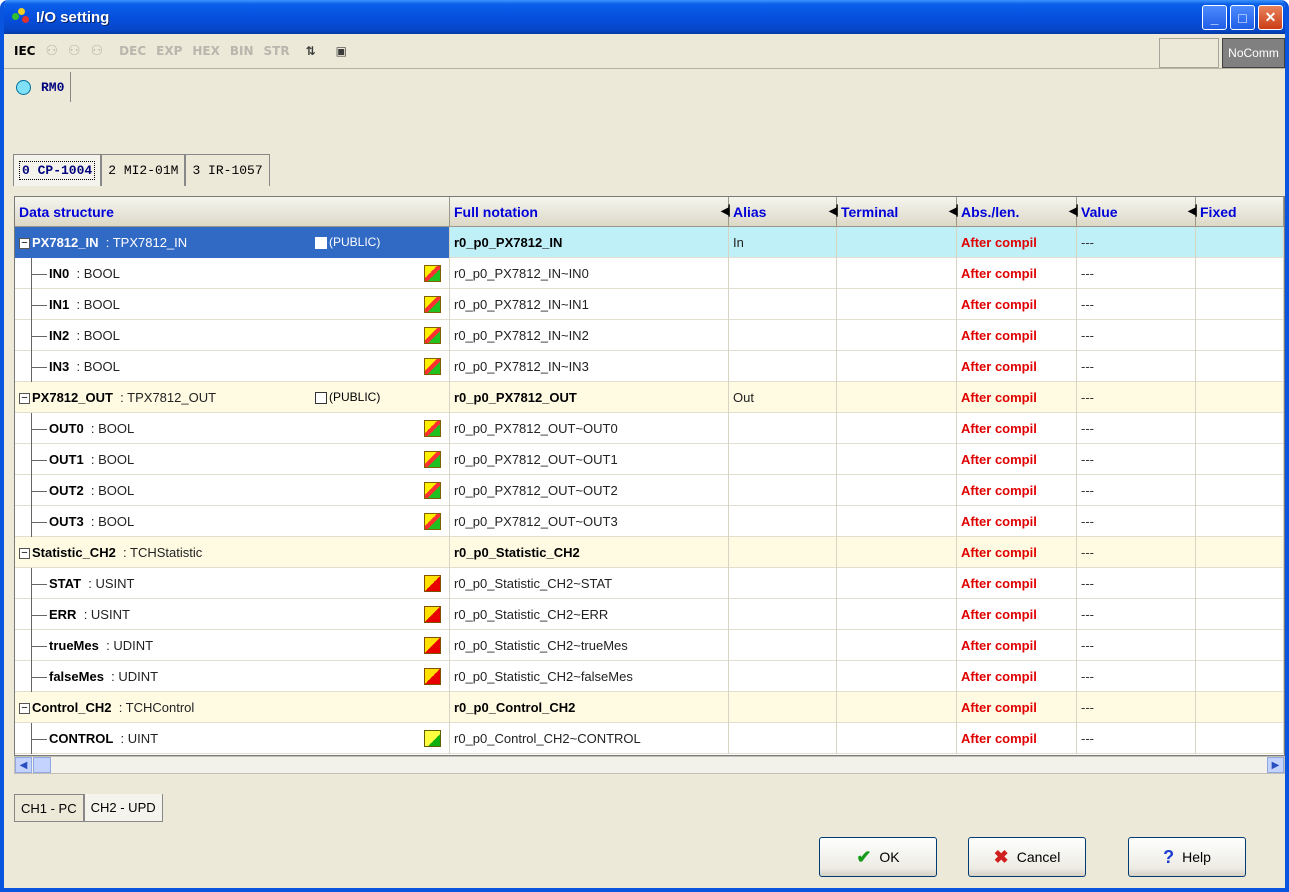 This screenshot has height=892, width=1289. I want to click on tool-str: STR, so click(277, 51).